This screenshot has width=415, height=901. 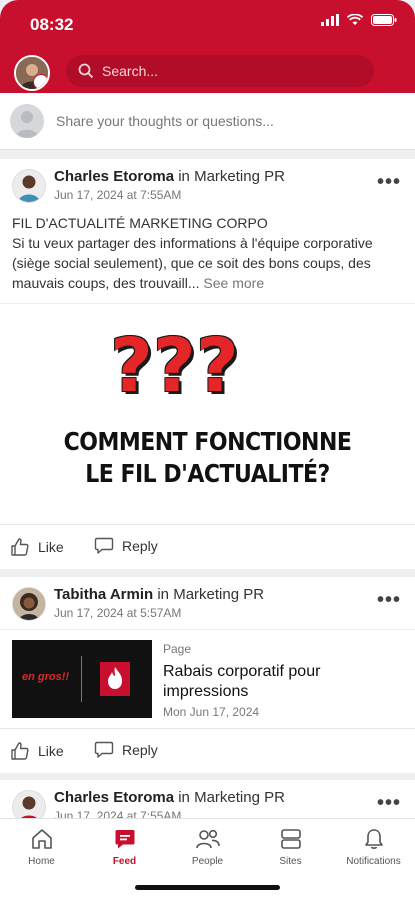 I want to click on tab-label: Home, so click(x=41, y=861).